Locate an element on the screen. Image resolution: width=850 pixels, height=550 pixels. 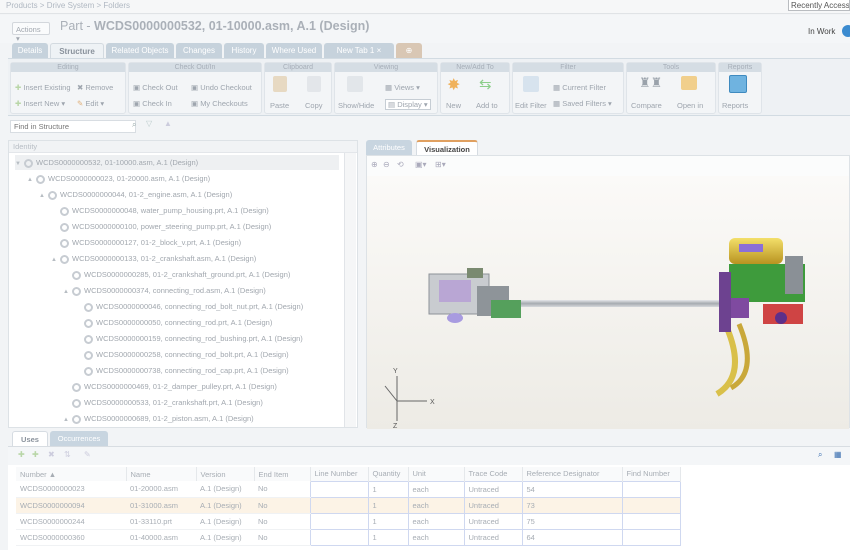
my-checkouts-button: ▣ My Checkouts is located at coordinates (219, 103).